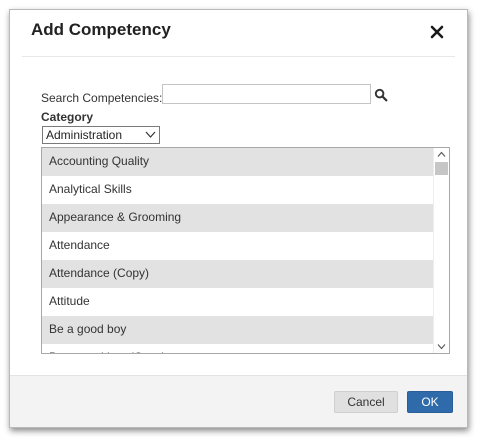 This screenshot has height=438, width=479. I want to click on category-select: Administration, so click(101, 135).